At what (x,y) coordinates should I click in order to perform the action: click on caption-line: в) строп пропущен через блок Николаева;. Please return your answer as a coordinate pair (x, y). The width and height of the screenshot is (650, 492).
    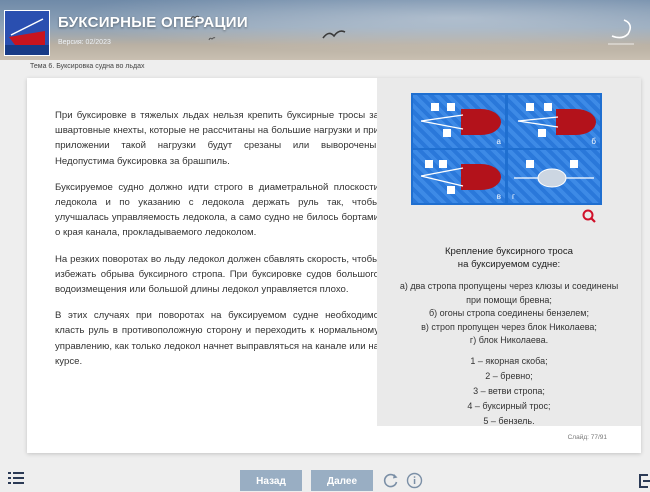
    Looking at the image, I should click on (509, 326).